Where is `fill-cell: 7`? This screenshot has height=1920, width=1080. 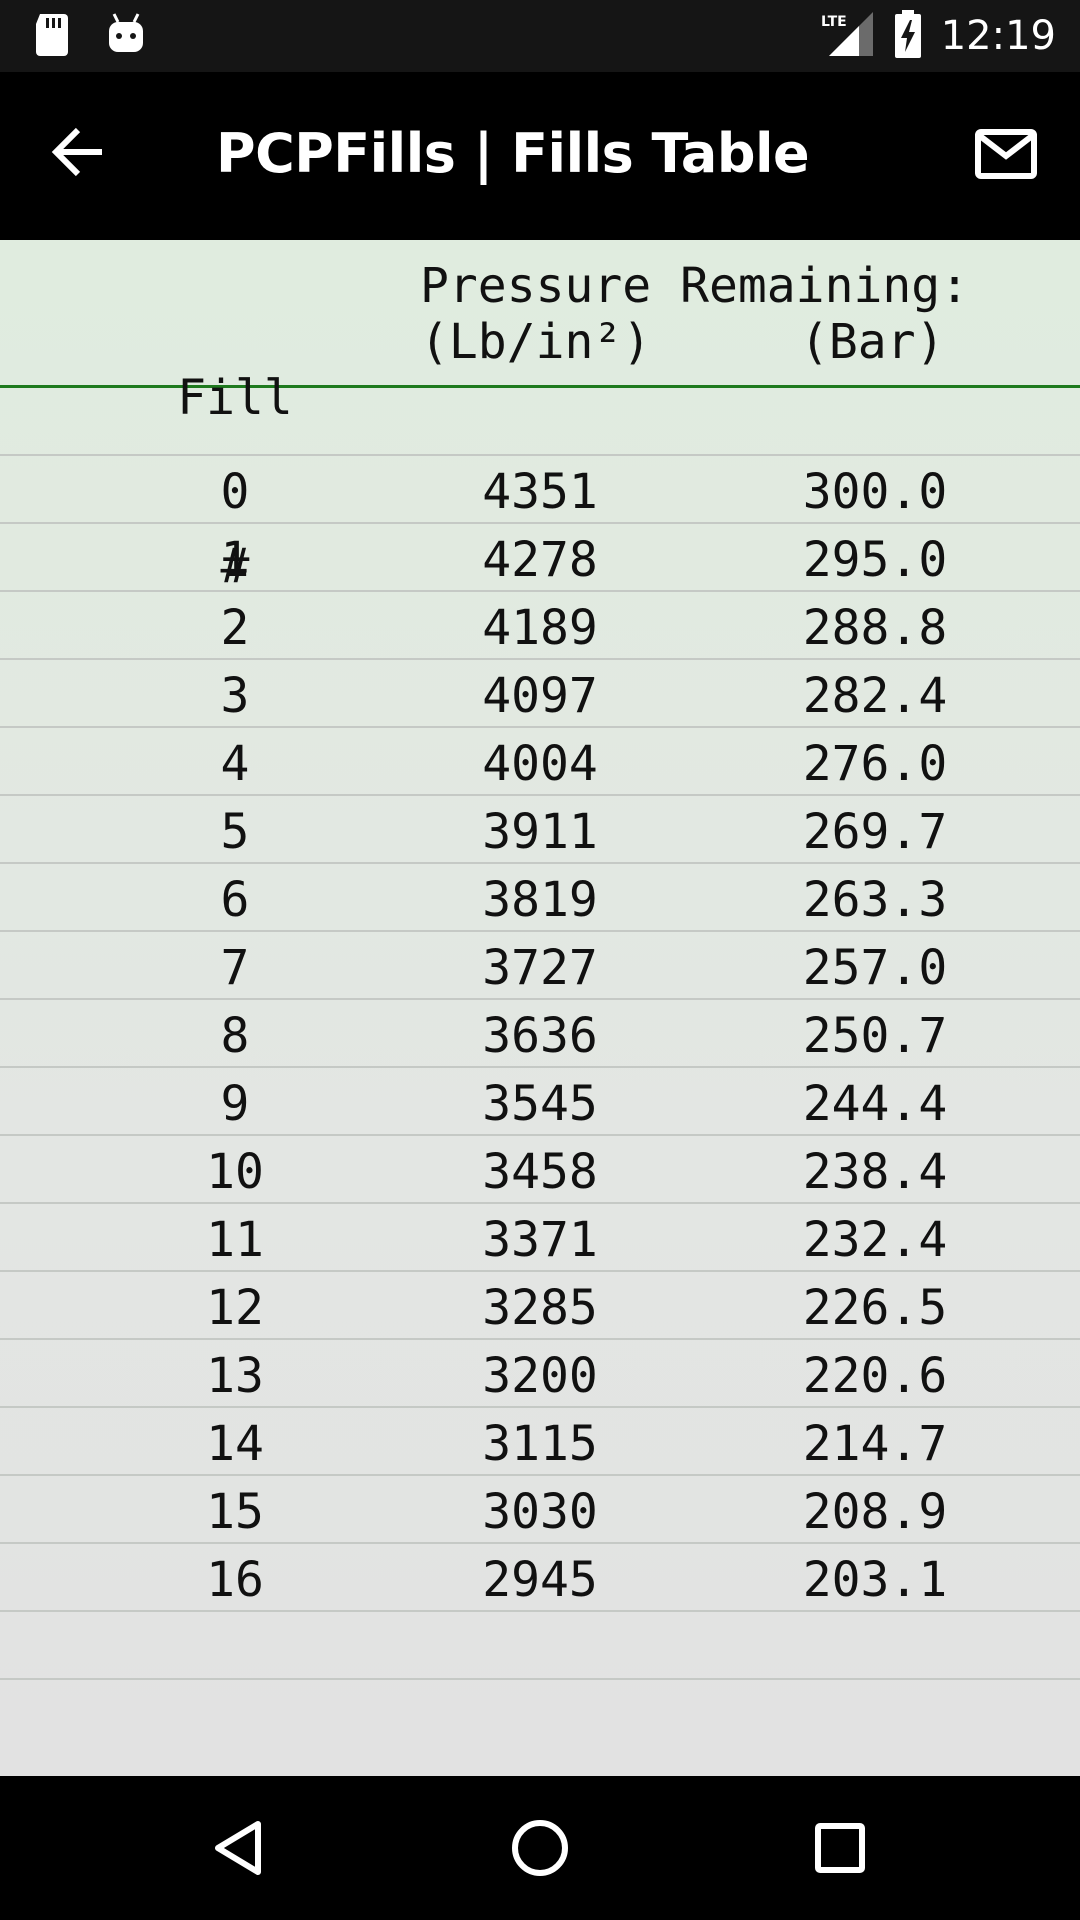
fill-cell: 7 is located at coordinates (235, 968).